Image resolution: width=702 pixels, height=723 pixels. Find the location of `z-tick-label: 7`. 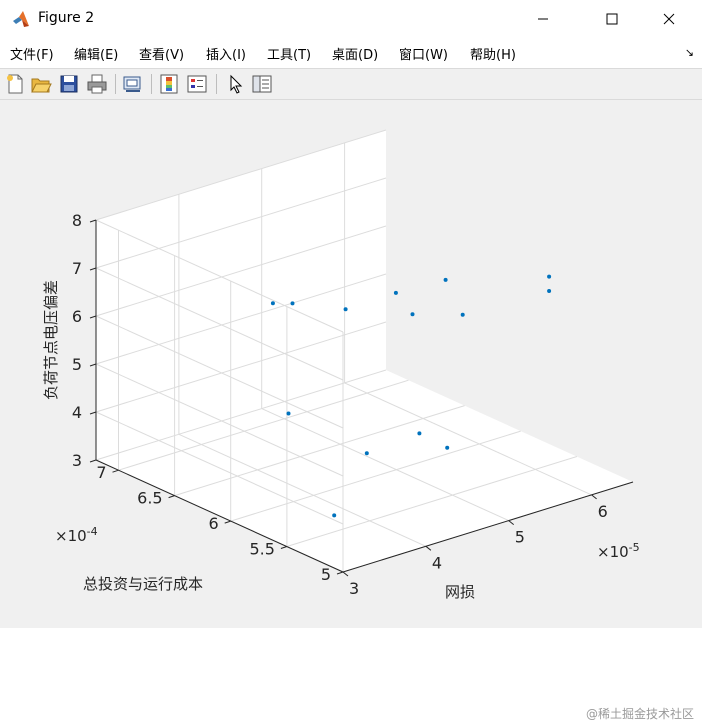

z-tick-label: 7 is located at coordinates (77, 268).